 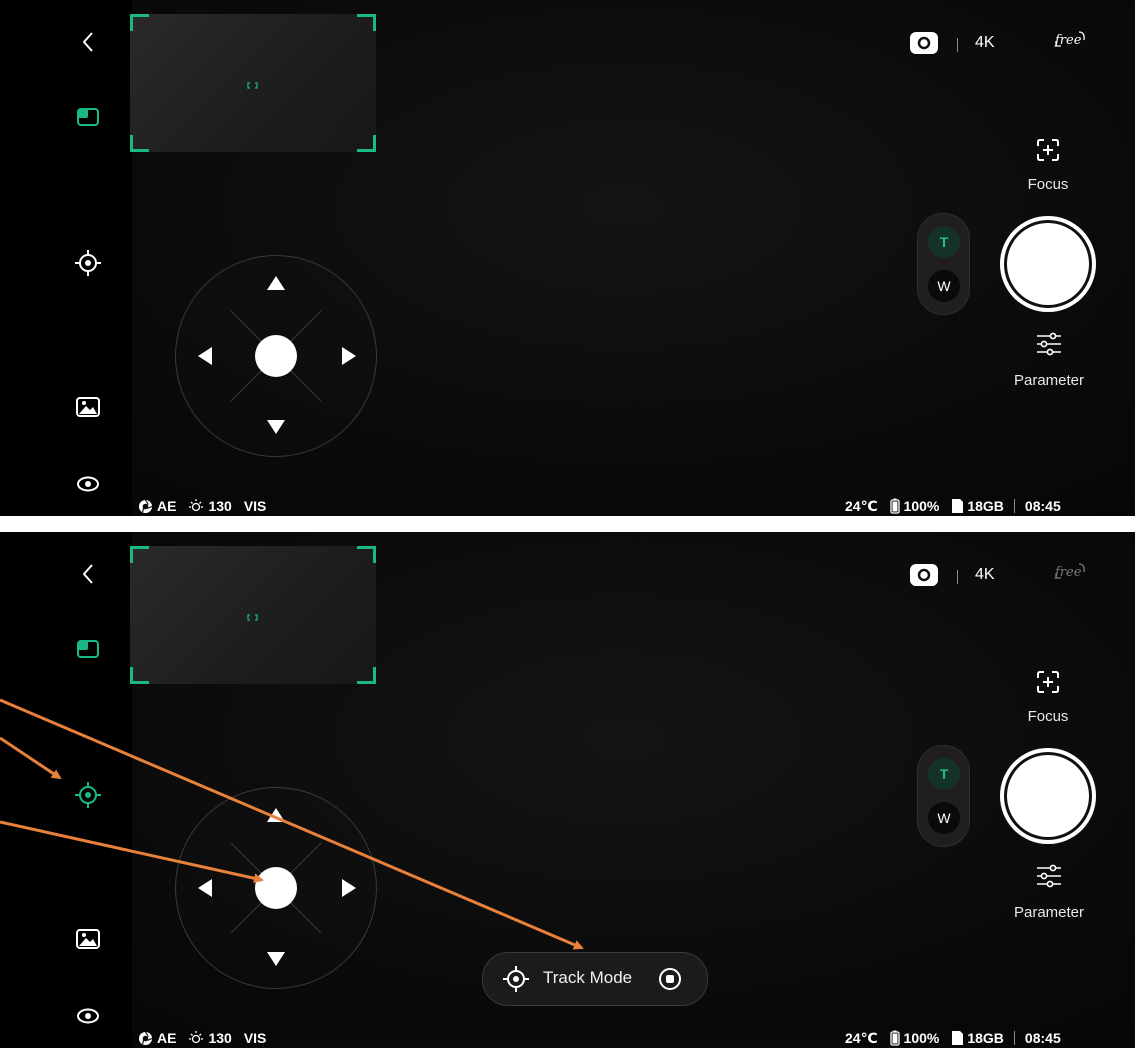 I want to click on track-target-button, so click(x=88, y=263).